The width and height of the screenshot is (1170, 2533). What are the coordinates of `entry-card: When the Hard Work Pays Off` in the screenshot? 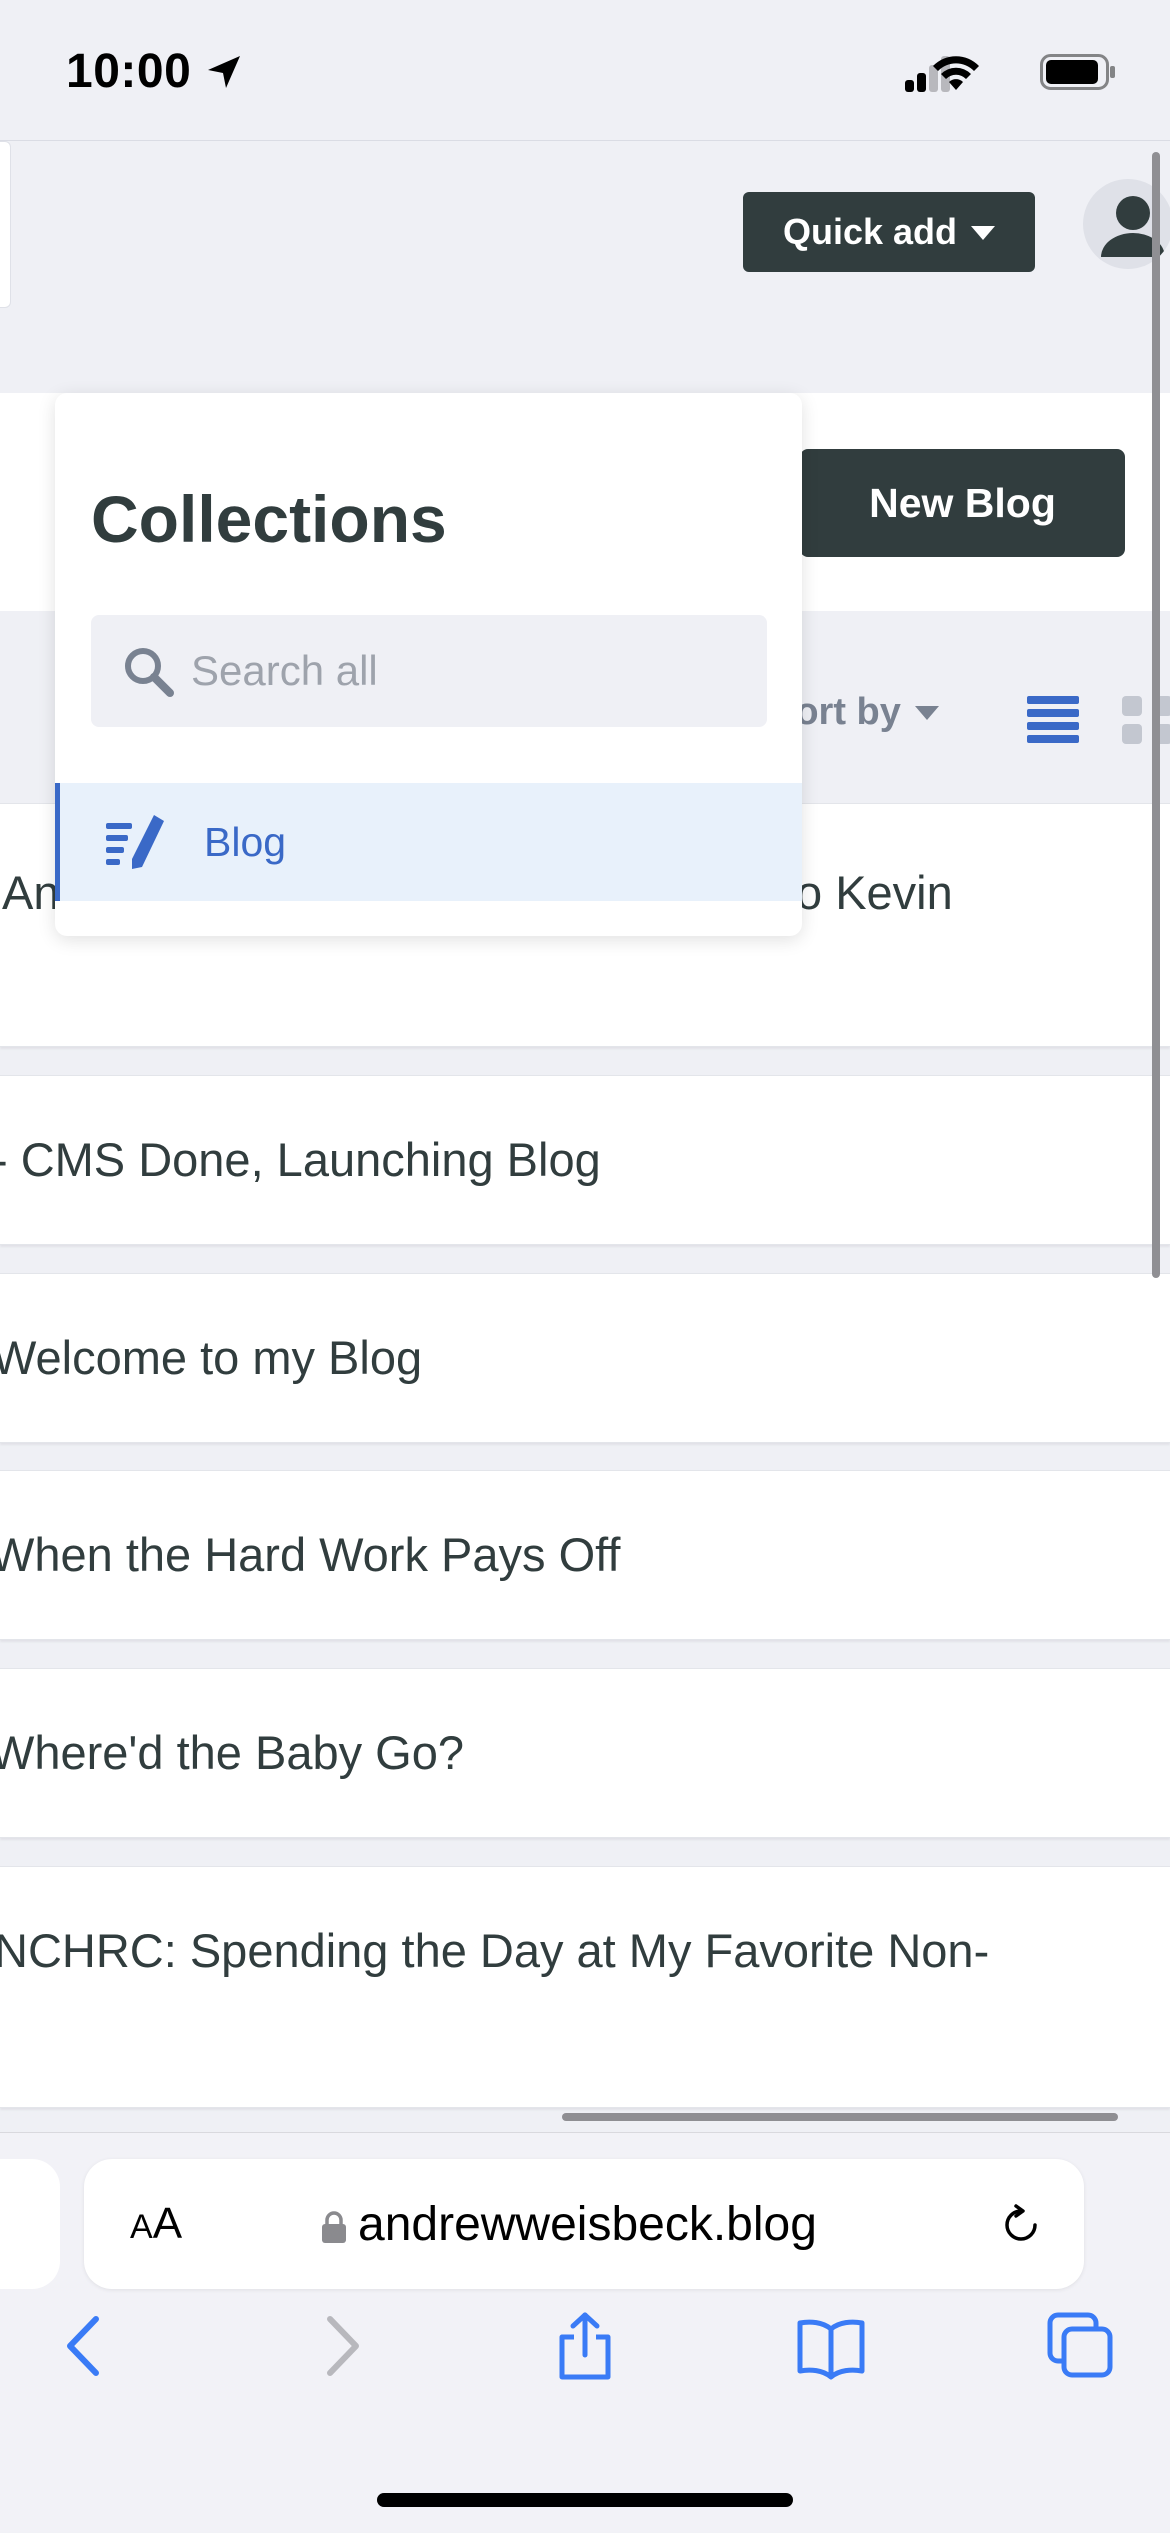 It's located at (585, 1555).